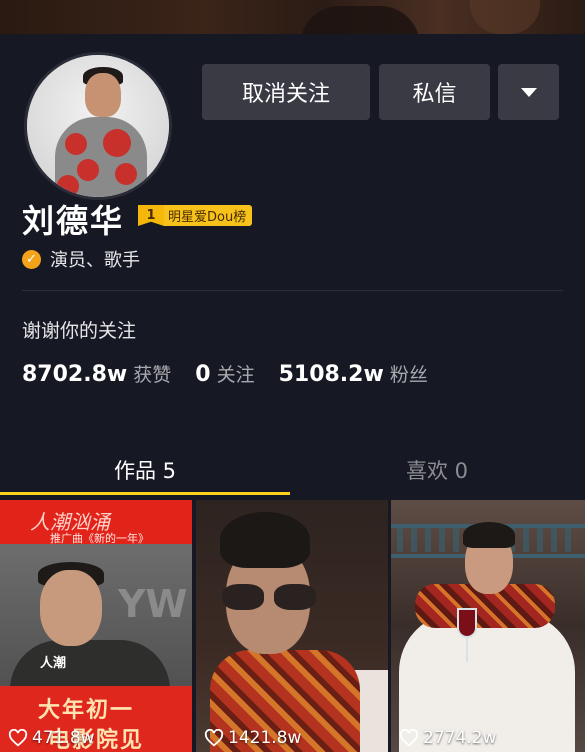 The height and width of the screenshot is (752, 585). I want to click on content-tabs: 作品 5 喜欢 0, so click(292, 470).